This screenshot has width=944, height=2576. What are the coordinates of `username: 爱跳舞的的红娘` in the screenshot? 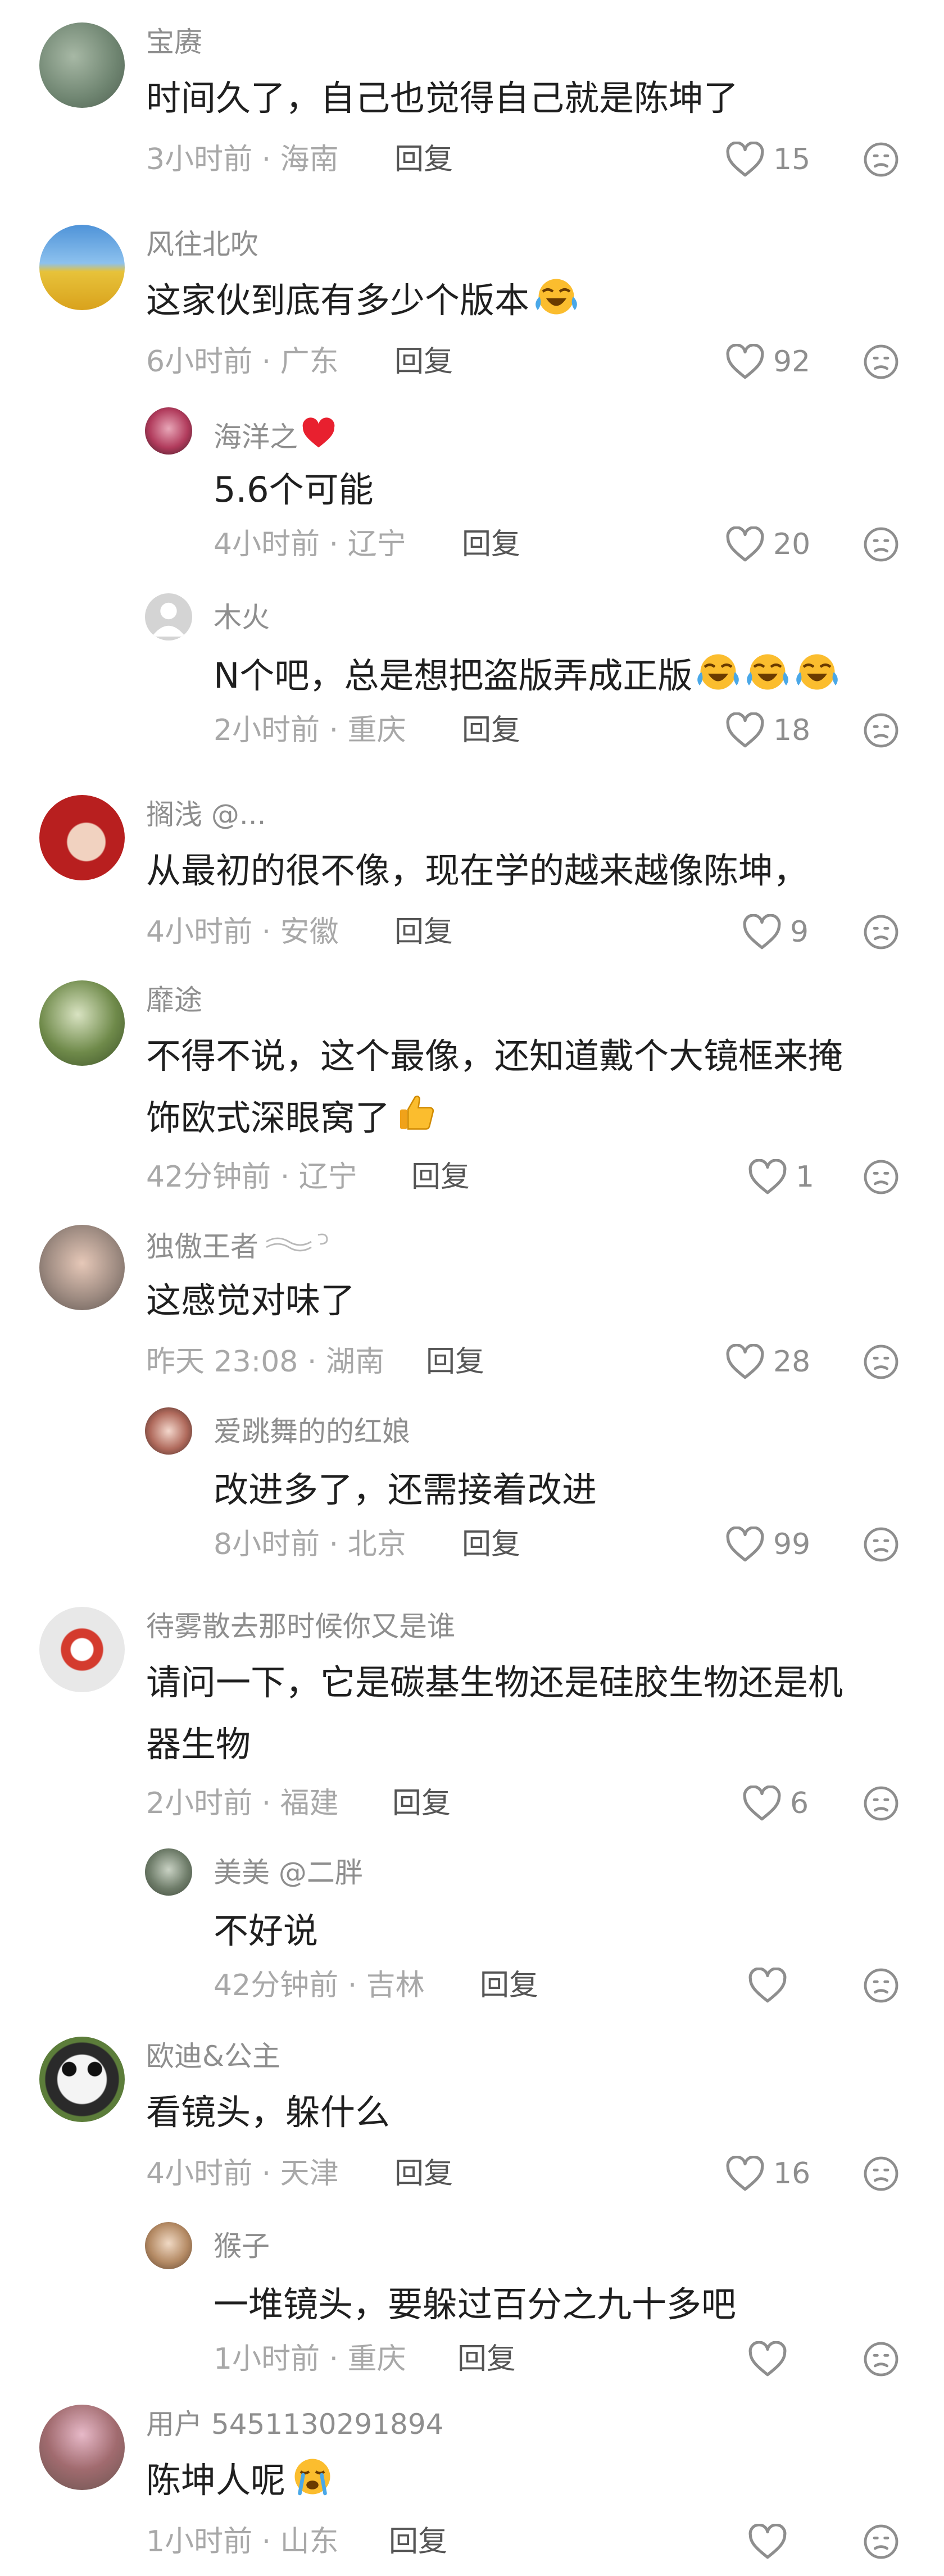 It's located at (312, 1432).